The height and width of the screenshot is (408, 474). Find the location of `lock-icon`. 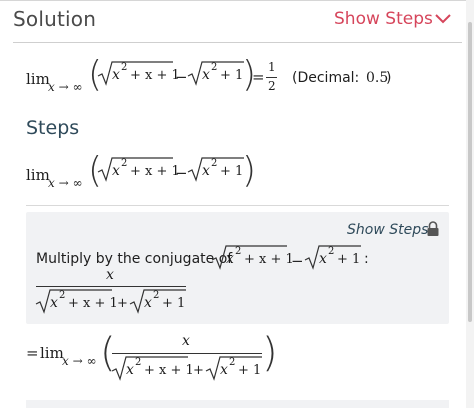

lock-icon is located at coordinates (433, 229).